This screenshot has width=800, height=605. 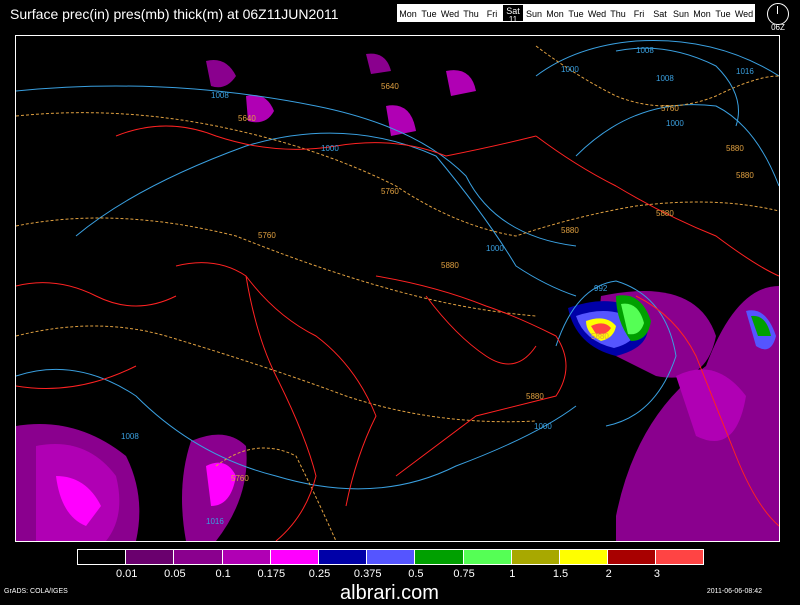 I want to click on legend-tick-label: 2, so click(x=608, y=574).